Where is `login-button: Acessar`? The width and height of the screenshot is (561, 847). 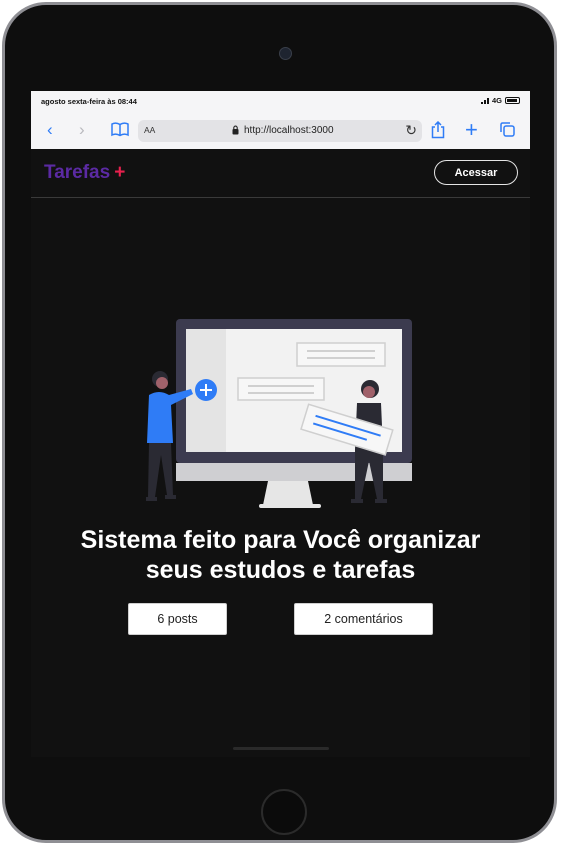 login-button: Acessar is located at coordinates (476, 172).